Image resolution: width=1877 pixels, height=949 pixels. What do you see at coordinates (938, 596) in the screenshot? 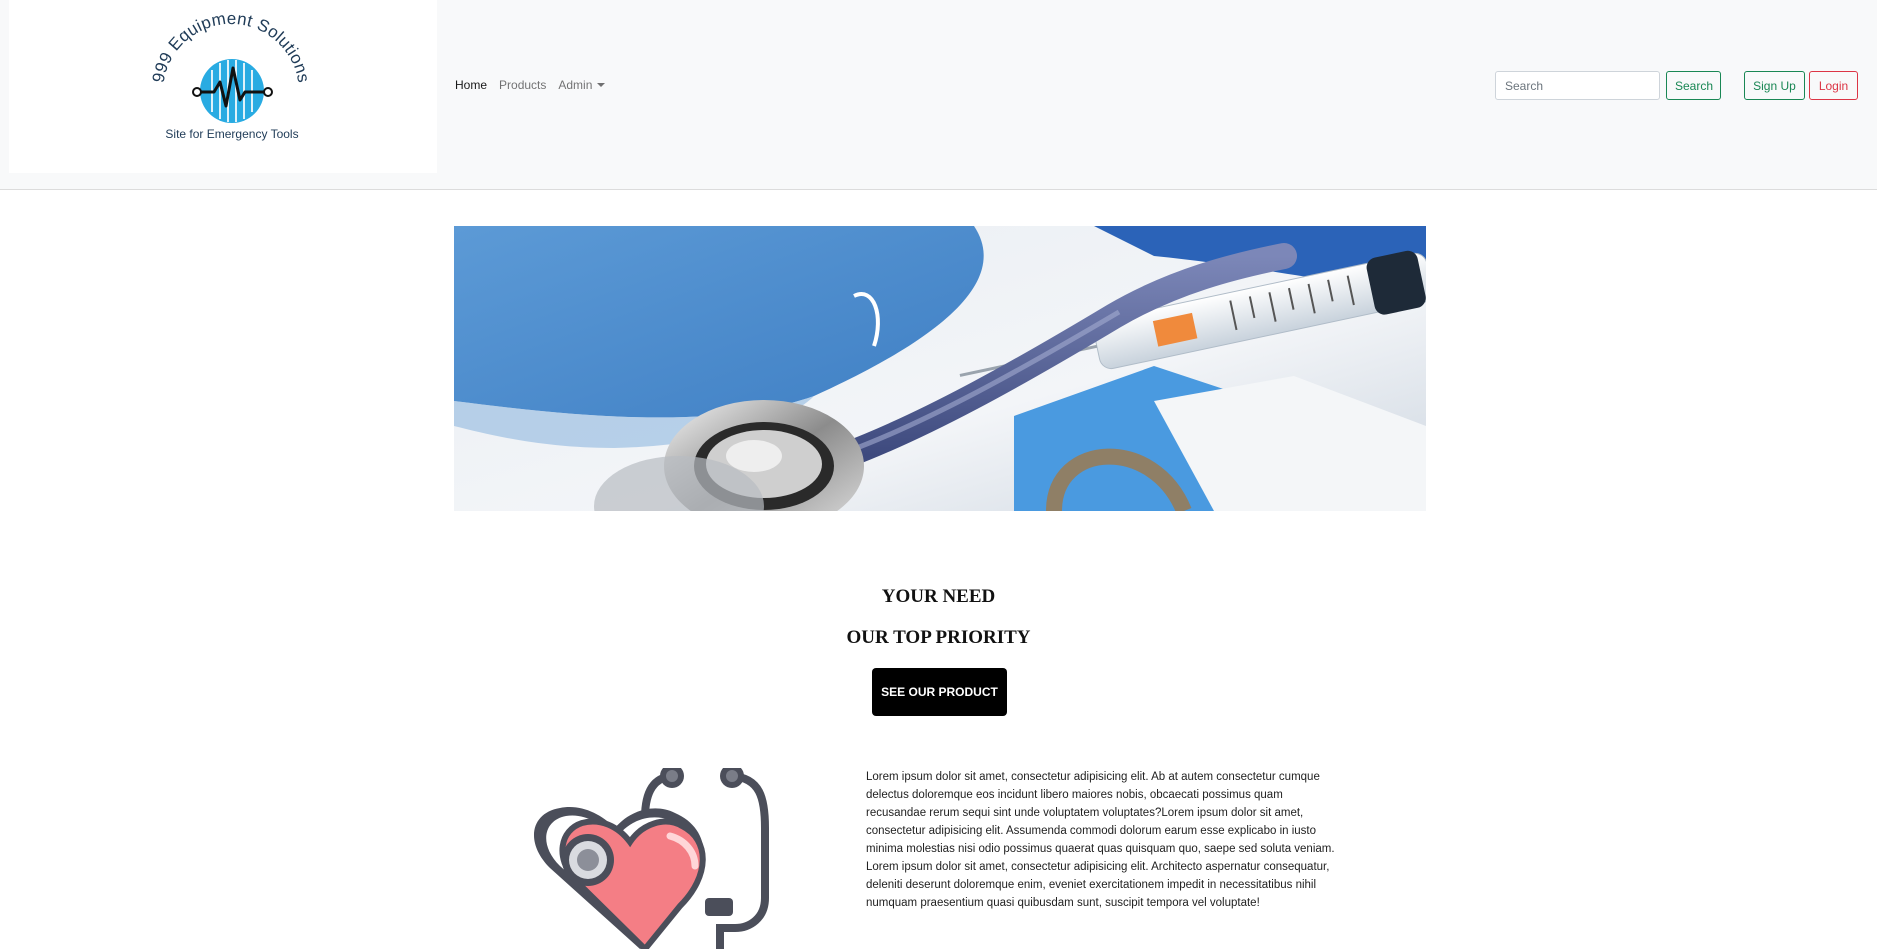
I see `tagline-line1: YOUR NEED` at bounding box center [938, 596].